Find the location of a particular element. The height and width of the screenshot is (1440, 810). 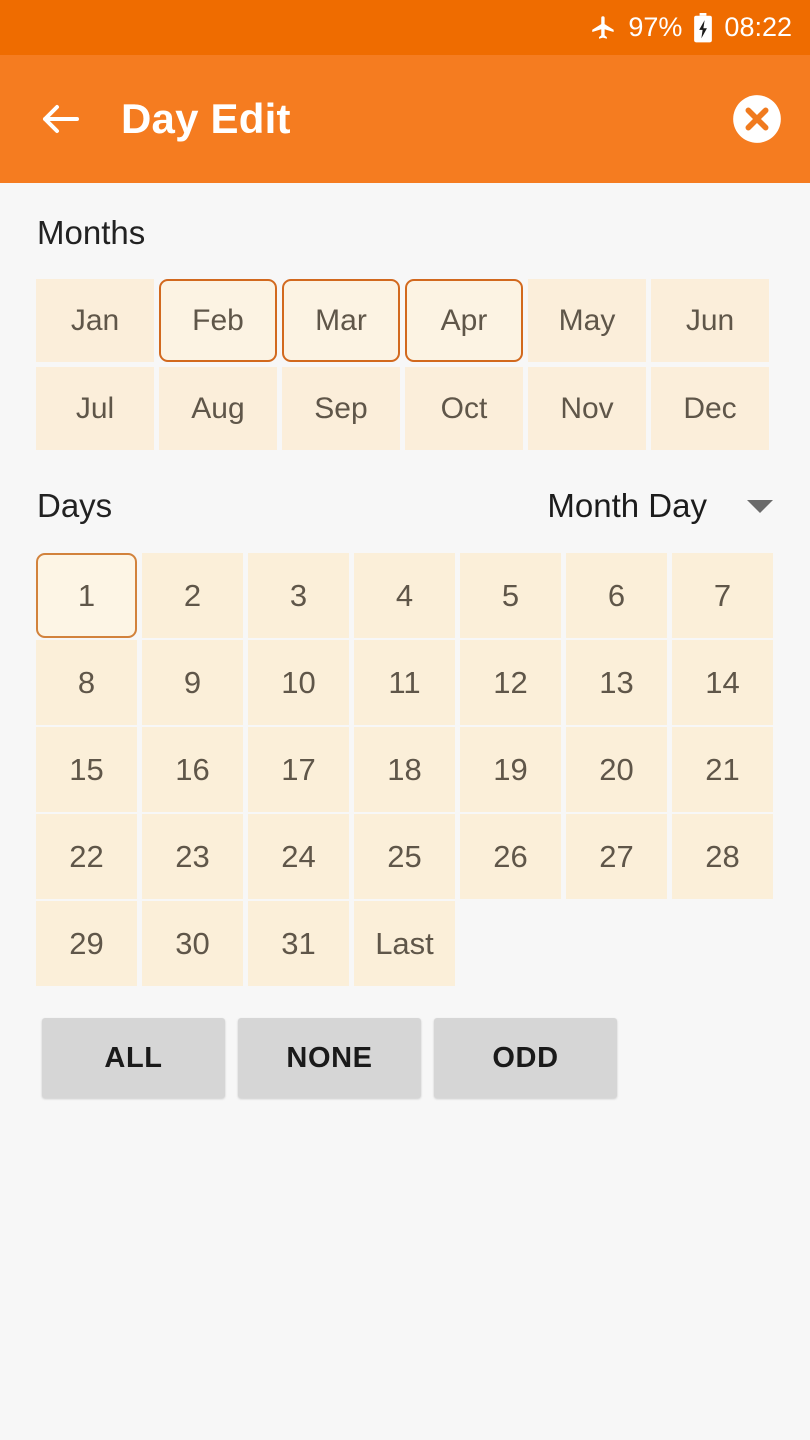

all-button: ALL is located at coordinates (133, 1058).